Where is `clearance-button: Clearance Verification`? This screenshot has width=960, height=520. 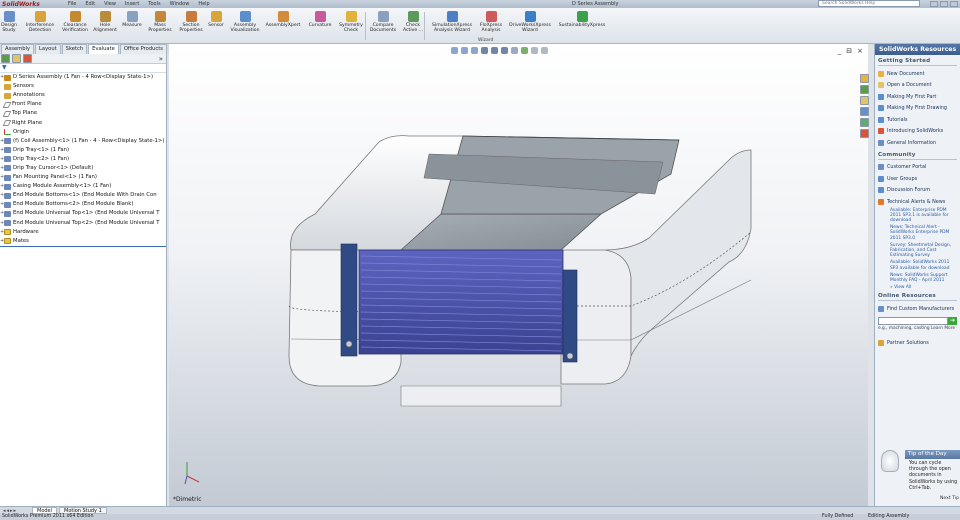 clearance-button: Clearance Verification is located at coordinates (75, 22).